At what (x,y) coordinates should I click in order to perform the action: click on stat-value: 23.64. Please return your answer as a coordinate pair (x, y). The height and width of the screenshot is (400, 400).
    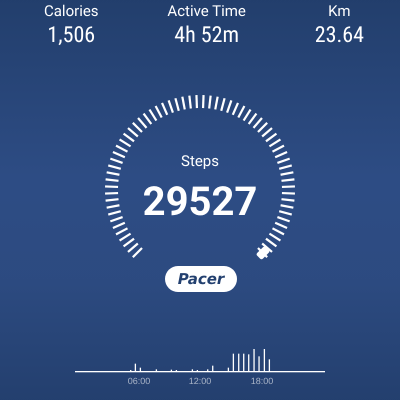
    Looking at the image, I should click on (339, 35).